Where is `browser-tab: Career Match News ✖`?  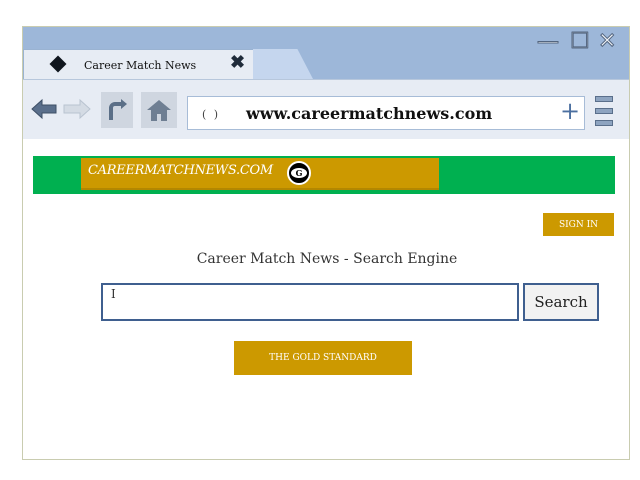
browser-tab: Career Match News ✖ is located at coordinates (139, 65).